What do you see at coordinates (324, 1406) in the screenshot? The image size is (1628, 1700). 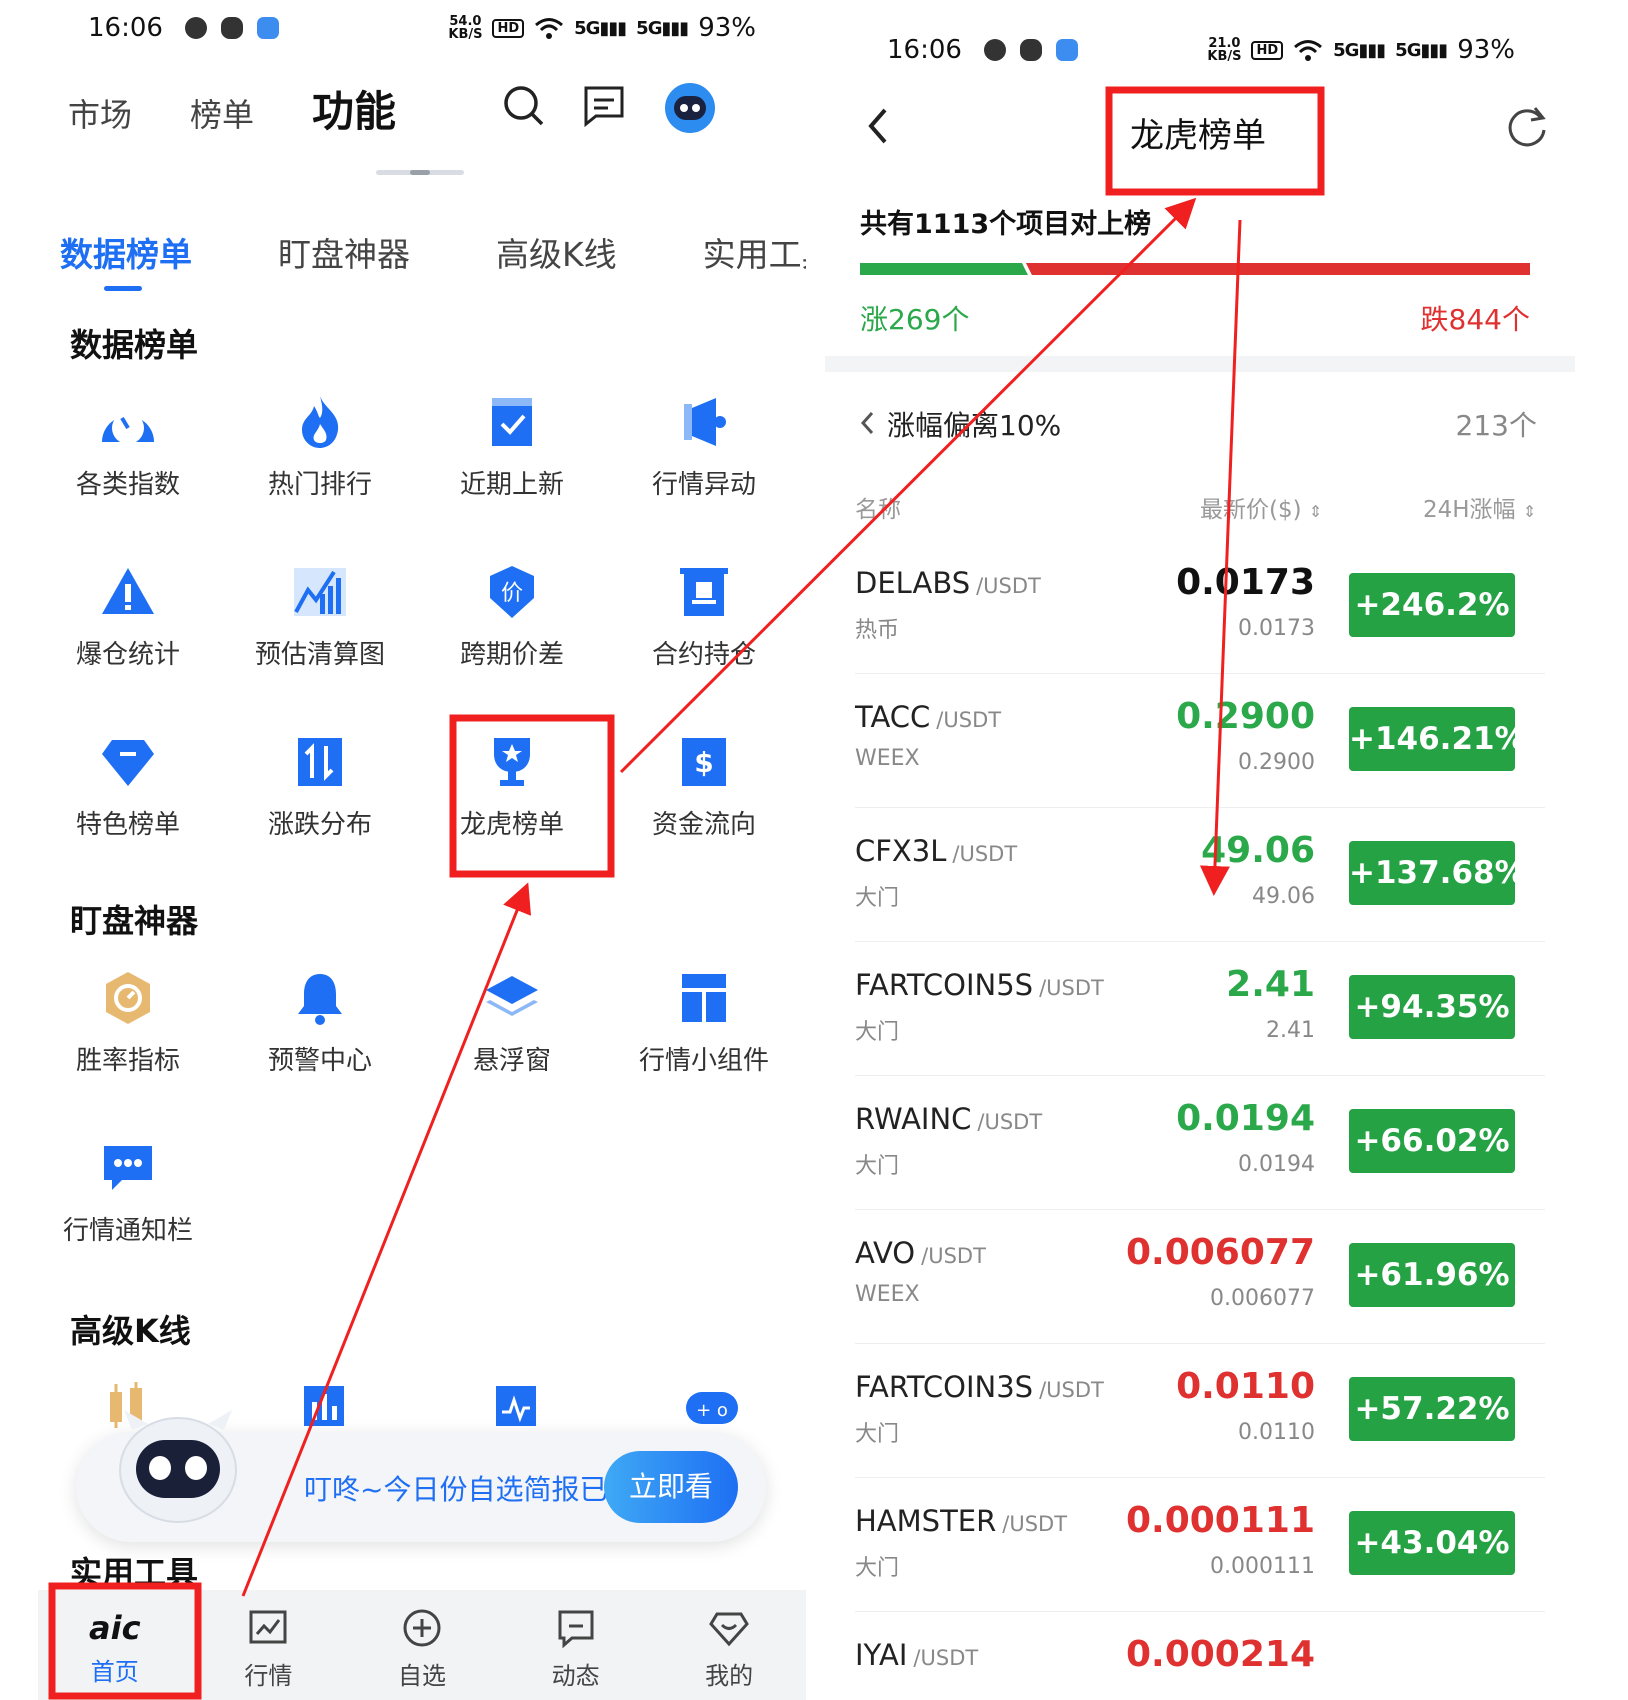 I see `bar-chart-icon` at bounding box center [324, 1406].